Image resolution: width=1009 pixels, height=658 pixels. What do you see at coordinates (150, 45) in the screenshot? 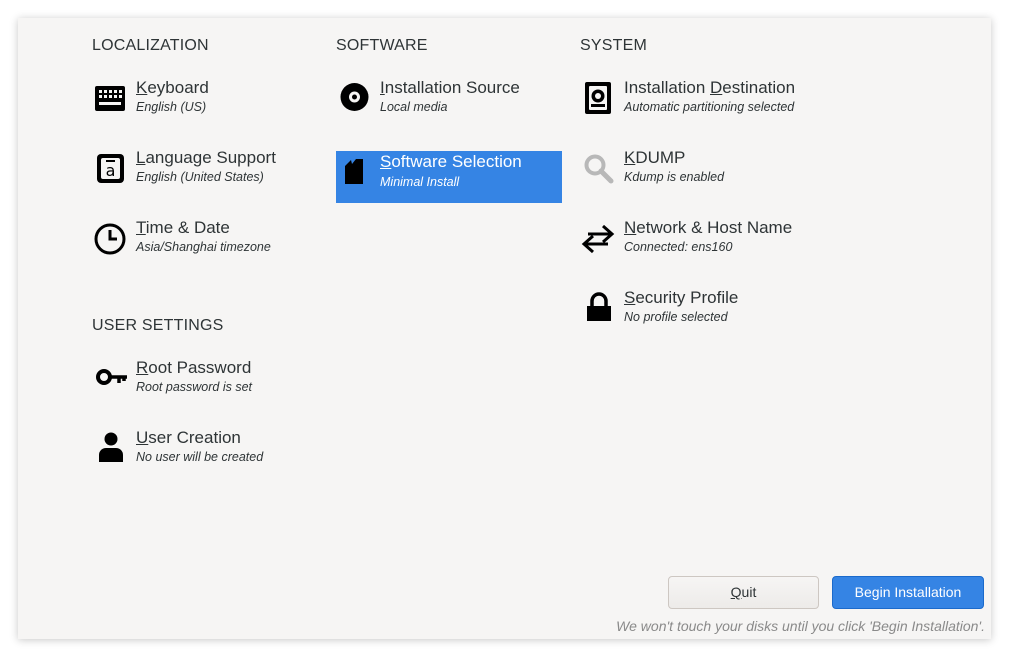
I see `section-localization: LOCALIZATION` at bounding box center [150, 45].